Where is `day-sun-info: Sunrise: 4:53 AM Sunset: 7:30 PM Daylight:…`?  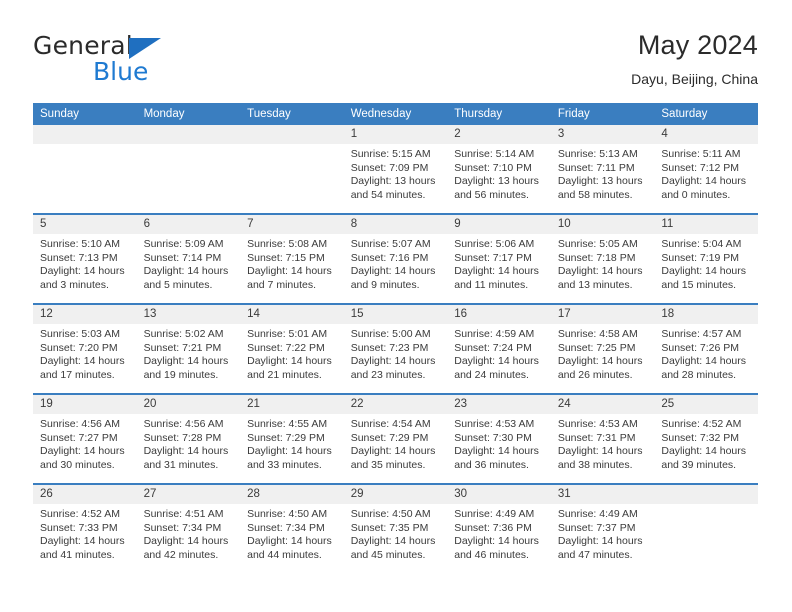 day-sun-info: Sunrise: 4:53 AM Sunset: 7:30 PM Daylight:… is located at coordinates (499, 443).